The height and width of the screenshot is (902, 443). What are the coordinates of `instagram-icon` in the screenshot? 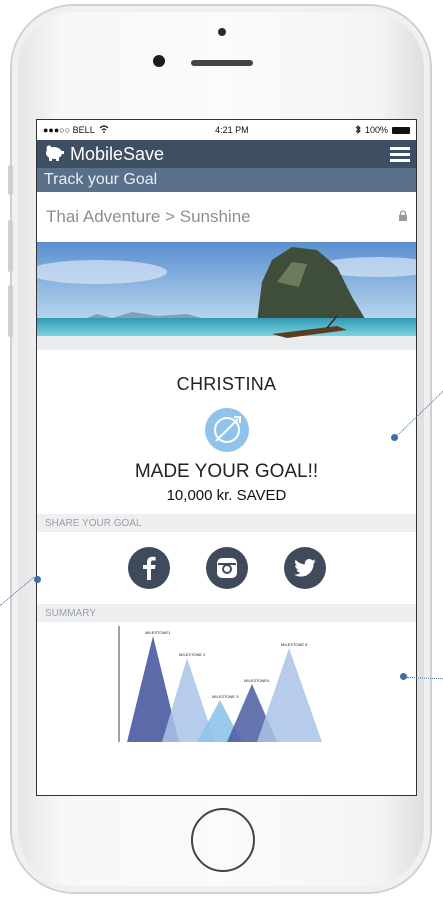 It's located at (226, 568).